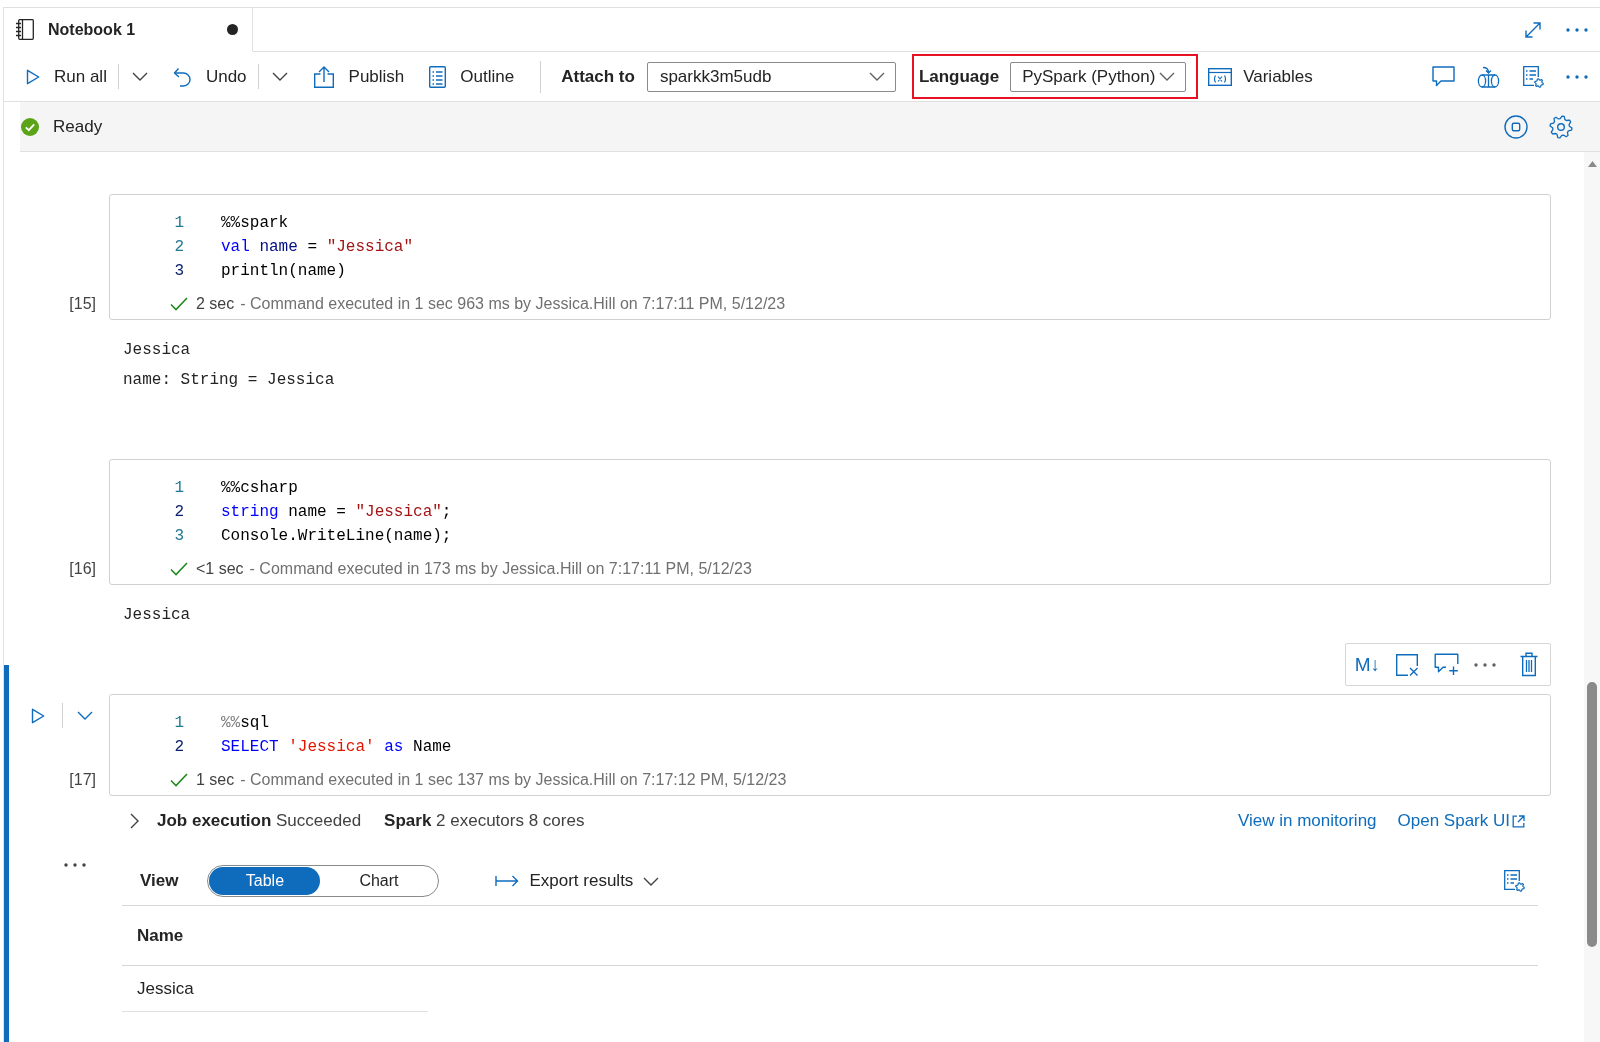 The height and width of the screenshot is (1042, 1600). I want to click on triangle-up-icon, so click(1592, 164).